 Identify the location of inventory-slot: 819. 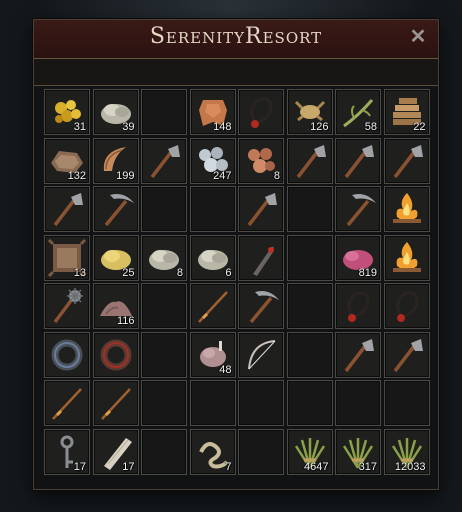
(358, 257).